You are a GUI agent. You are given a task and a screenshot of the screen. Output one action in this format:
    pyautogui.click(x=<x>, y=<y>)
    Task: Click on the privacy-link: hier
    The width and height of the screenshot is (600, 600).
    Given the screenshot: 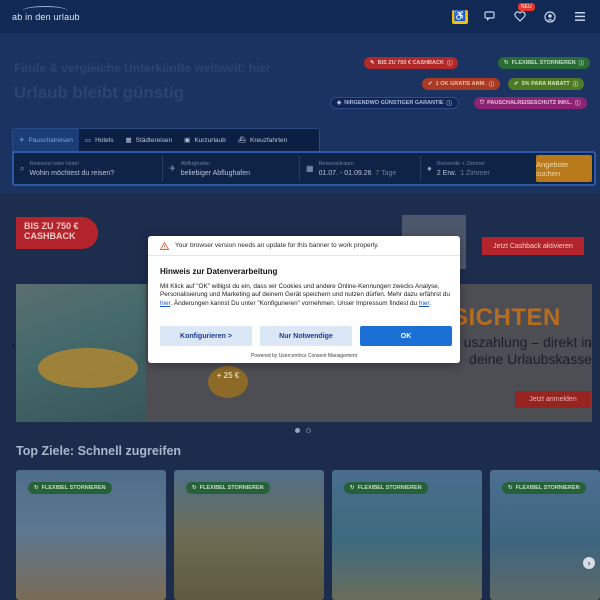 What is the action you would take?
    pyautogui.click(x=165, y=303)
    